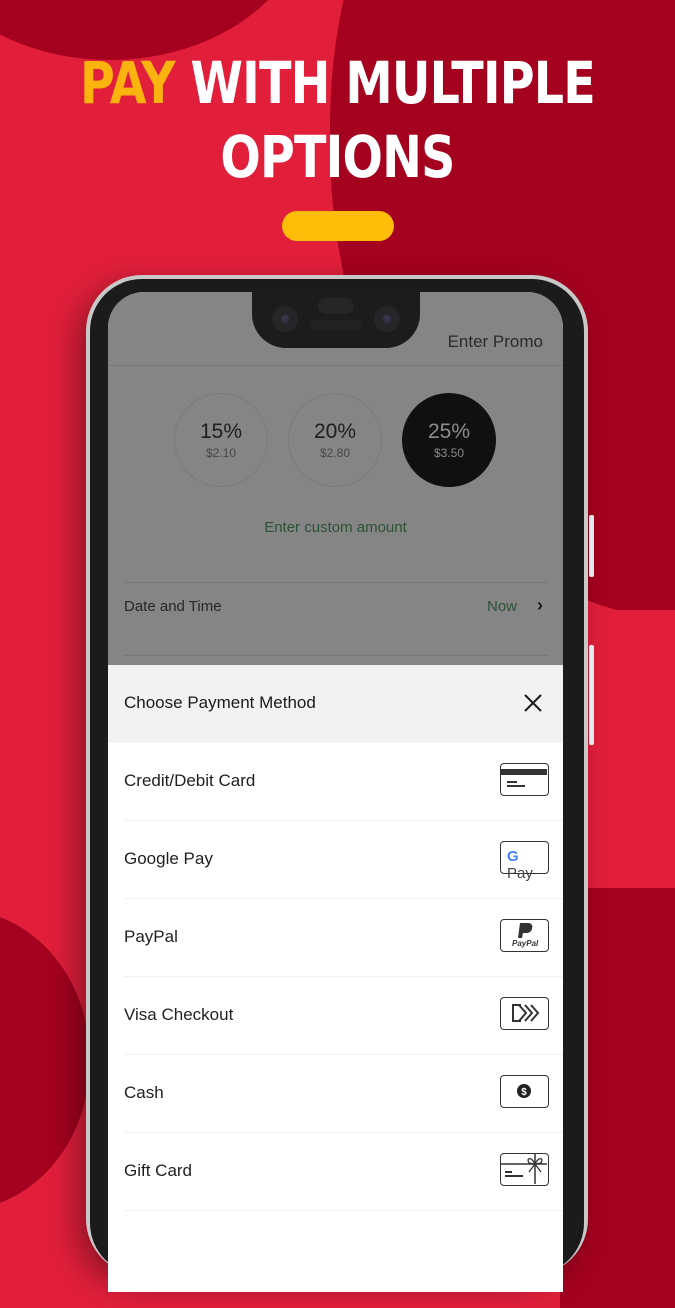 The height and width of the screenshot is (1308, 675). What do you see at coordinates (524, 779) in the screenshot?
I see `credit-card-icon` at bounding box center [524, 779].